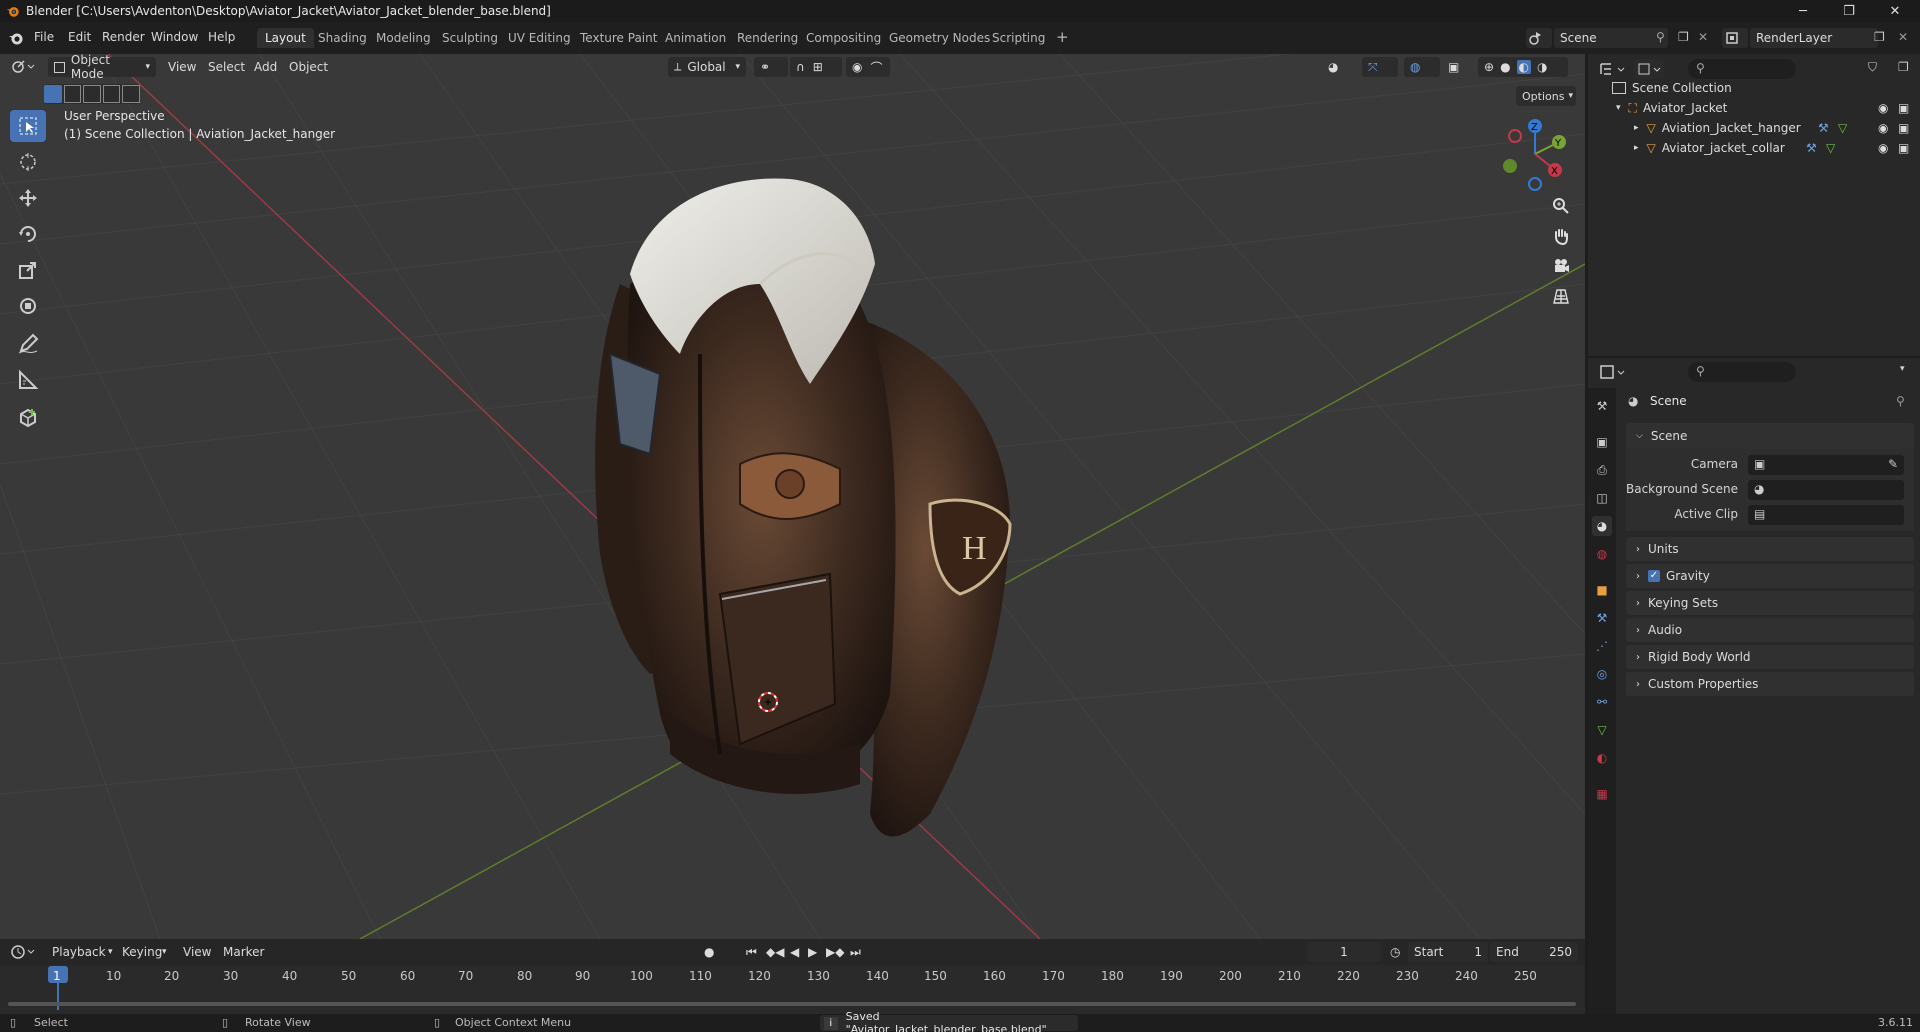  Describe the element at coordinates (868, 67) in the screenshot. I see `proportional-edit-dropdown: ◉ ⌒` at that location.